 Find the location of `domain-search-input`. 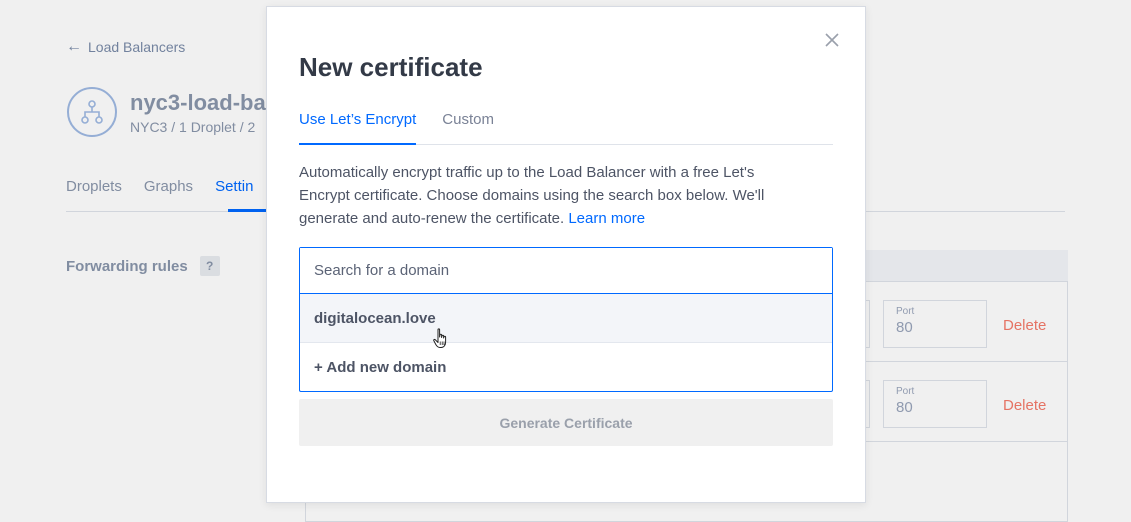

domain-search-input is located at coordinates (566, 271).